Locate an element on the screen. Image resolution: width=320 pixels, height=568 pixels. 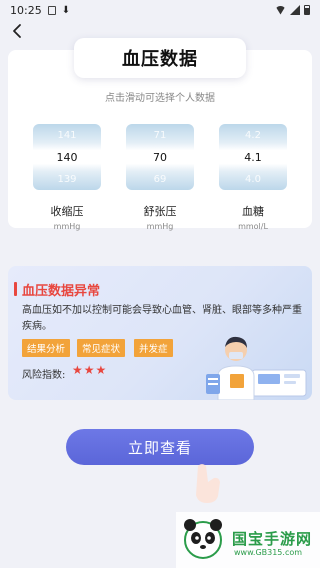
picker-next-value: 4.0 is located at coordinates (253, 179).